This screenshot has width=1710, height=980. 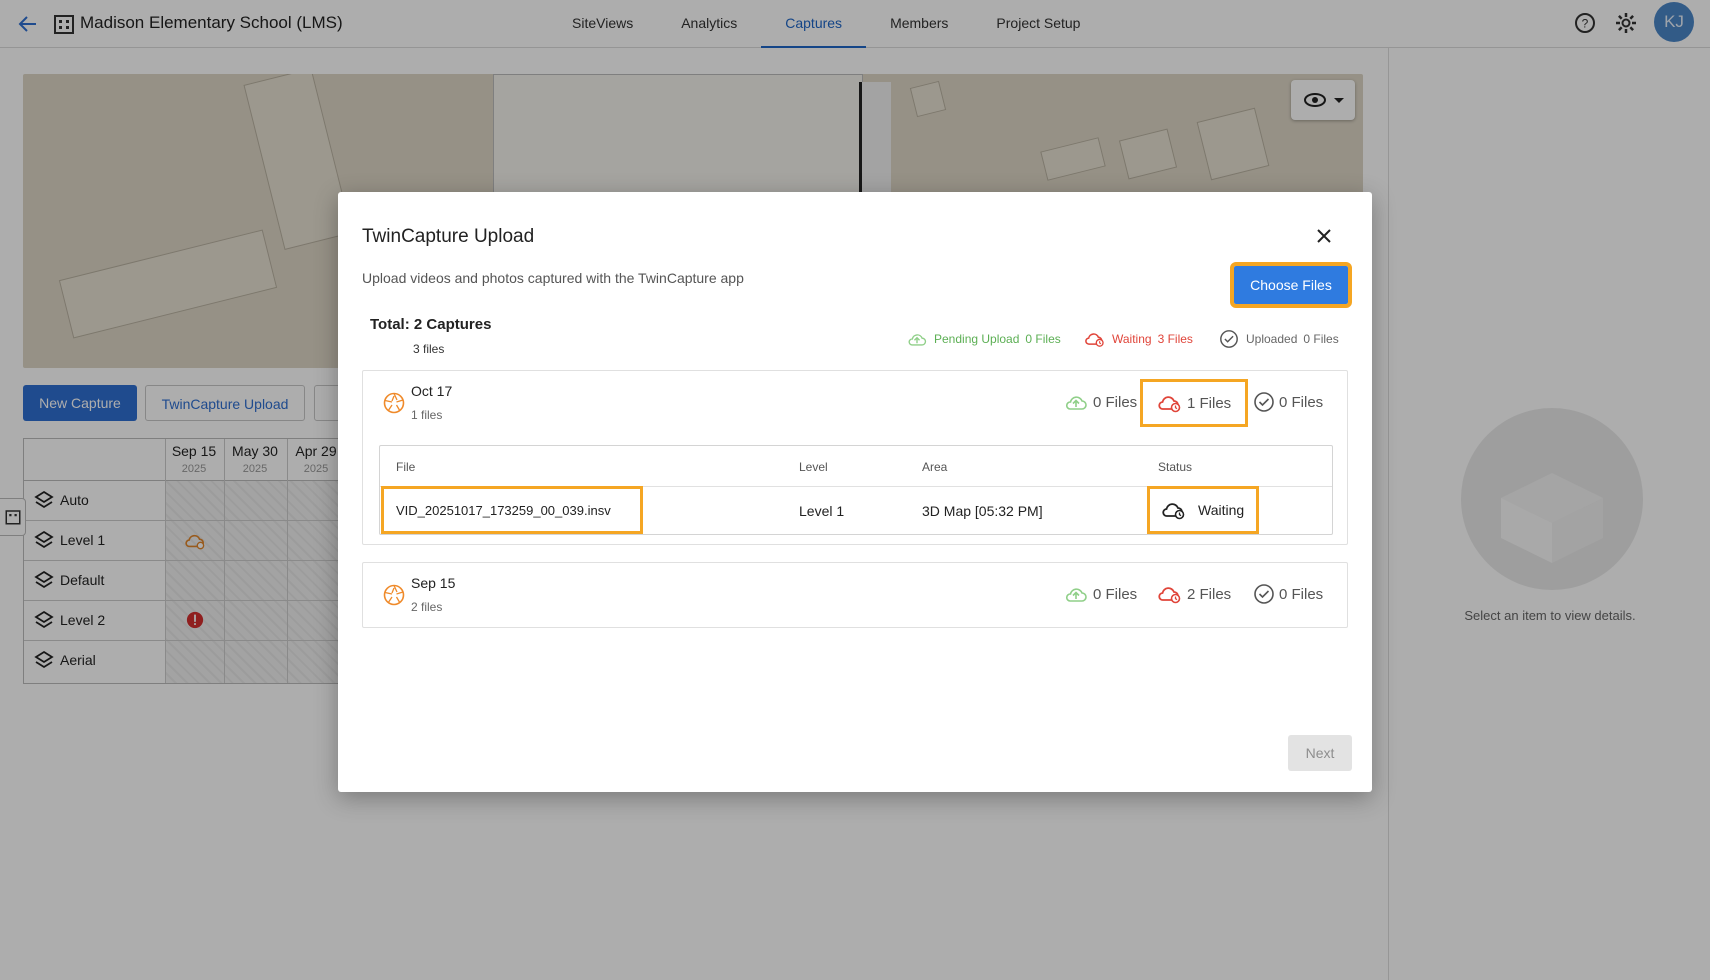 I want to click on status-cell: Waiting, so click(x=1203, y=510).